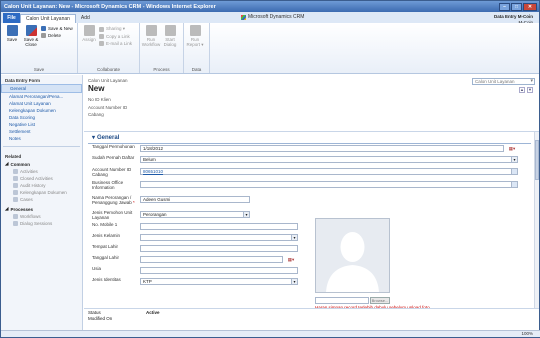  I want to click on close-button: ✕, so click(530, 6).